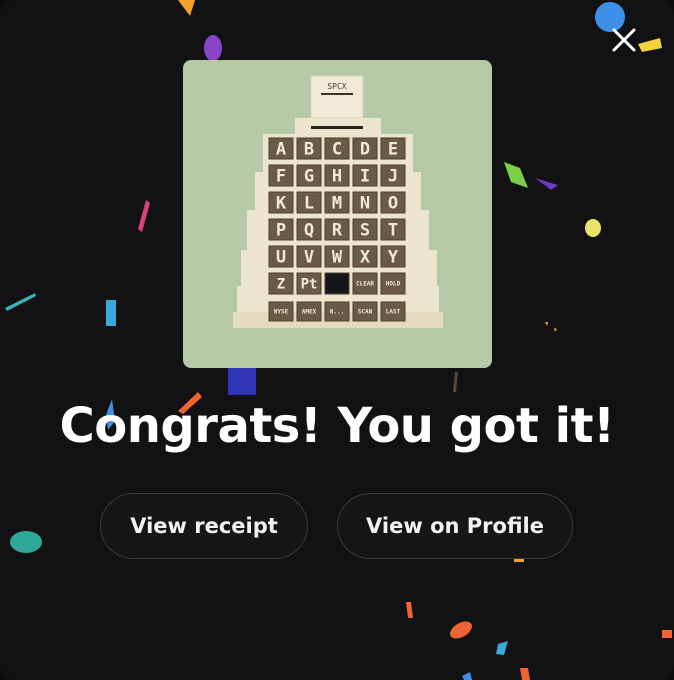 The width and height of the screenshot is (674, 680). Describe the element at coordinates (204, 526) in the screenshot. I see `view-receipt-button: View receipt` at that location.